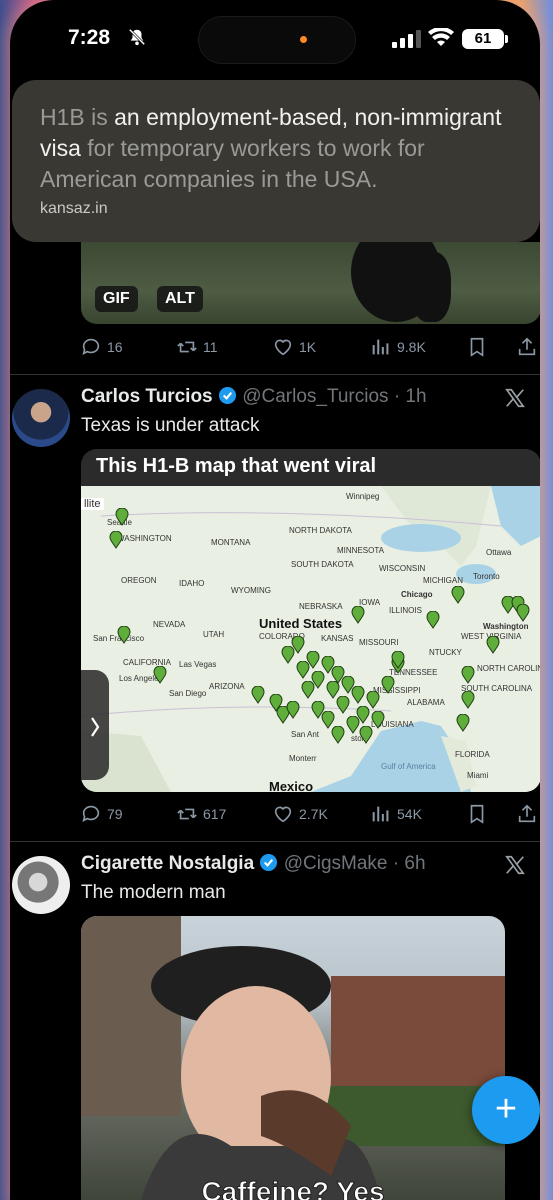  Describe the element at coordinates (99, 117) in the screenshot. I see `context-text-segment: is` at that location.